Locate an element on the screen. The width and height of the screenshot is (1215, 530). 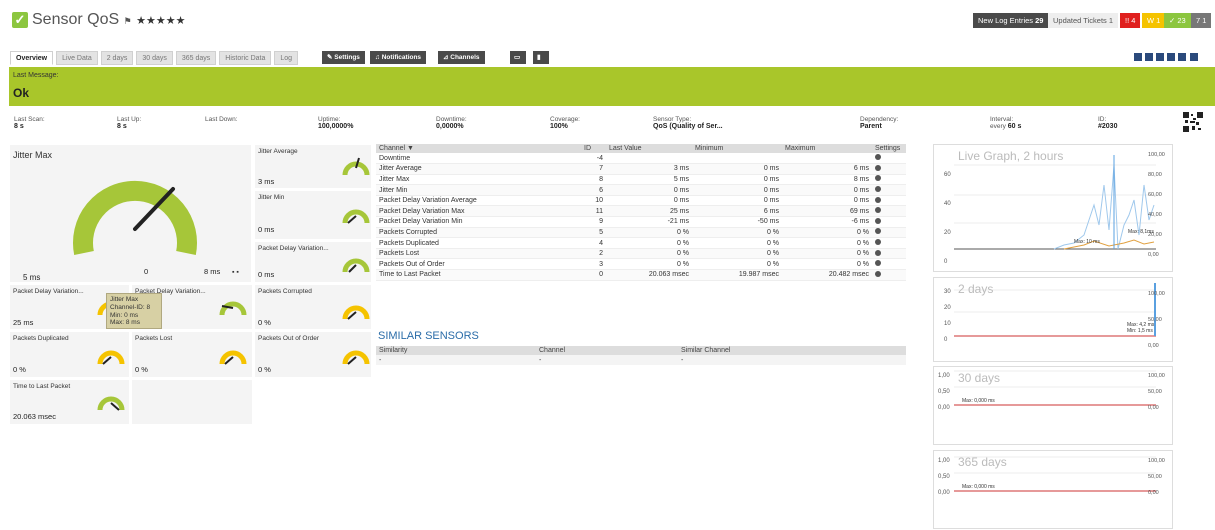
gauge-panel-packets-corrupted: Packets Corrupted 0 % is located at coordinates (313, 307).